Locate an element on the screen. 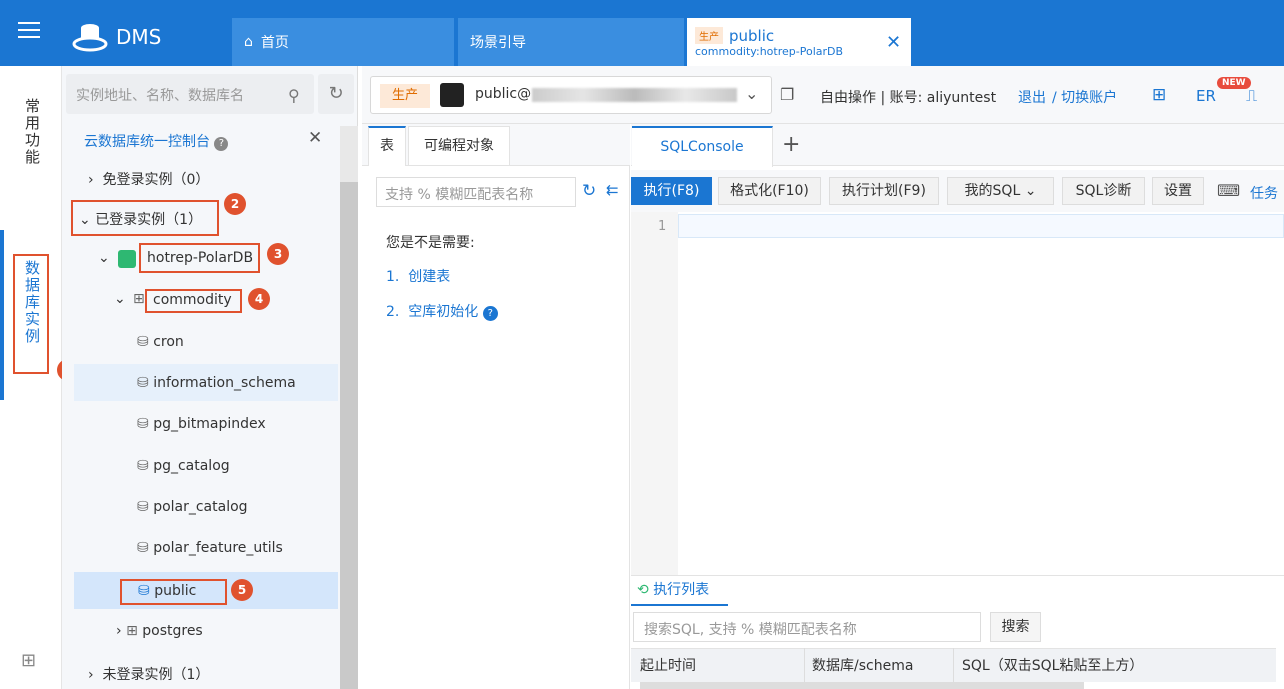 The height and width of the screenshot is (689, 1284). er-button: ER is located at coordinates (1206, 96).